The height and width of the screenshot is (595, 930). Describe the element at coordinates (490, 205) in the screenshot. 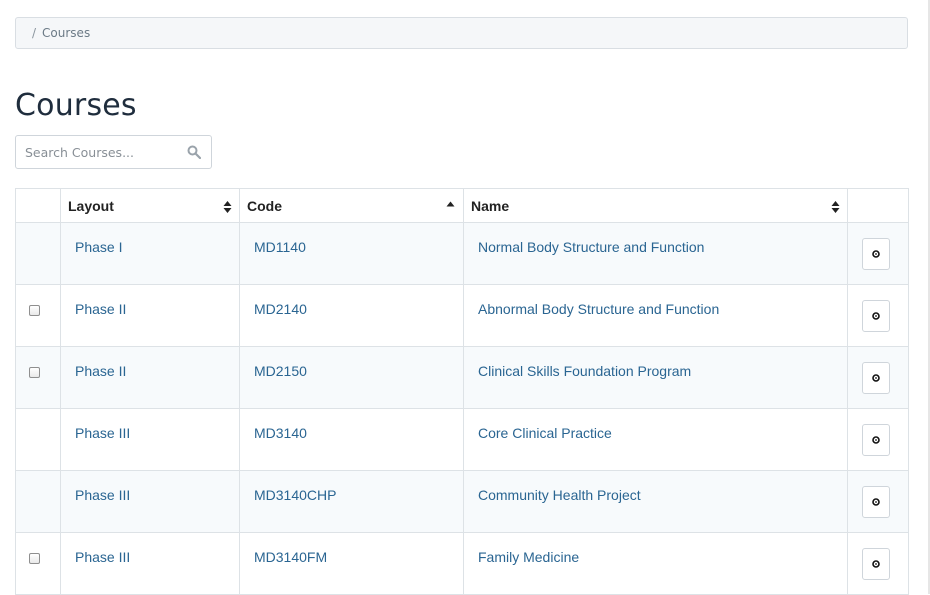

I see `name-column-label: Name` at that location.